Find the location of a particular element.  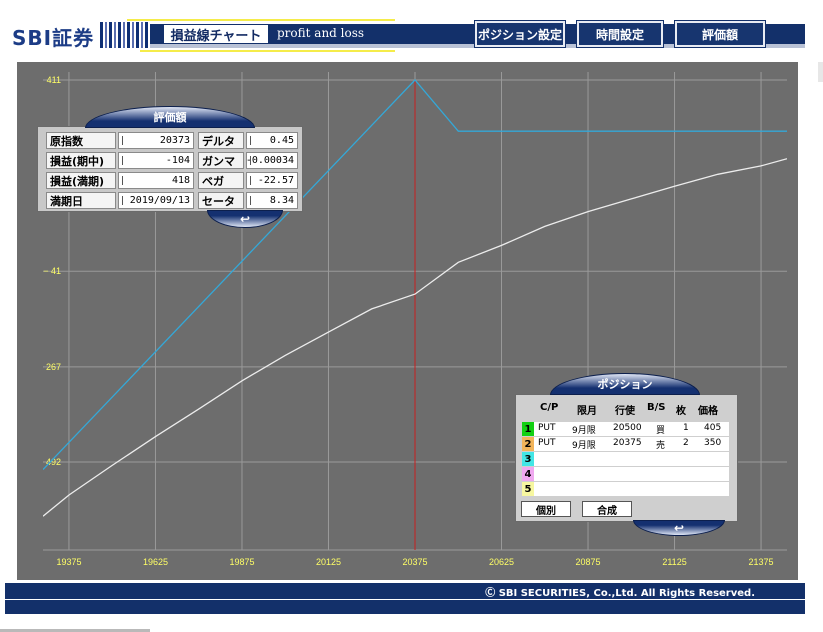

underlying-value: 20373 is located at coordinates (156, 140).